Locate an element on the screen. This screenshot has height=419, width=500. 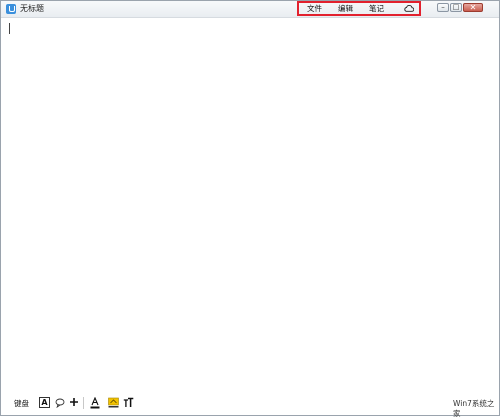
watermark-text: Win7系统之家 is located at coordinates (474, 408).